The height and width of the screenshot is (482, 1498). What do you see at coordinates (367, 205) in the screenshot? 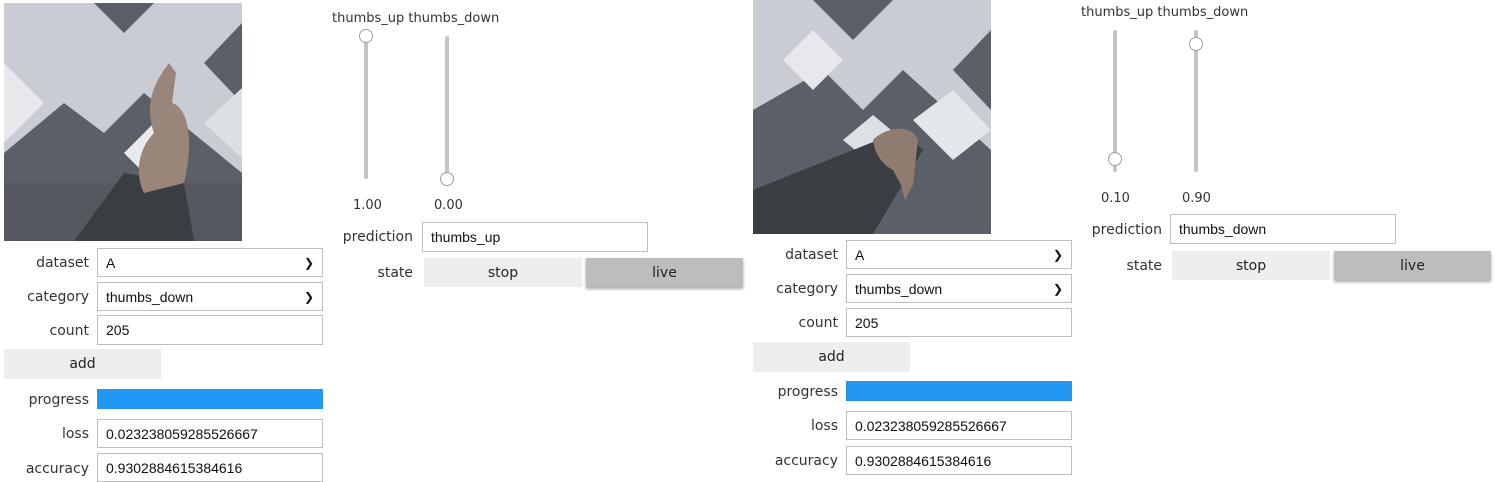
I see `thumbs-up-value: 1.00` at bounding box center [367, 205].